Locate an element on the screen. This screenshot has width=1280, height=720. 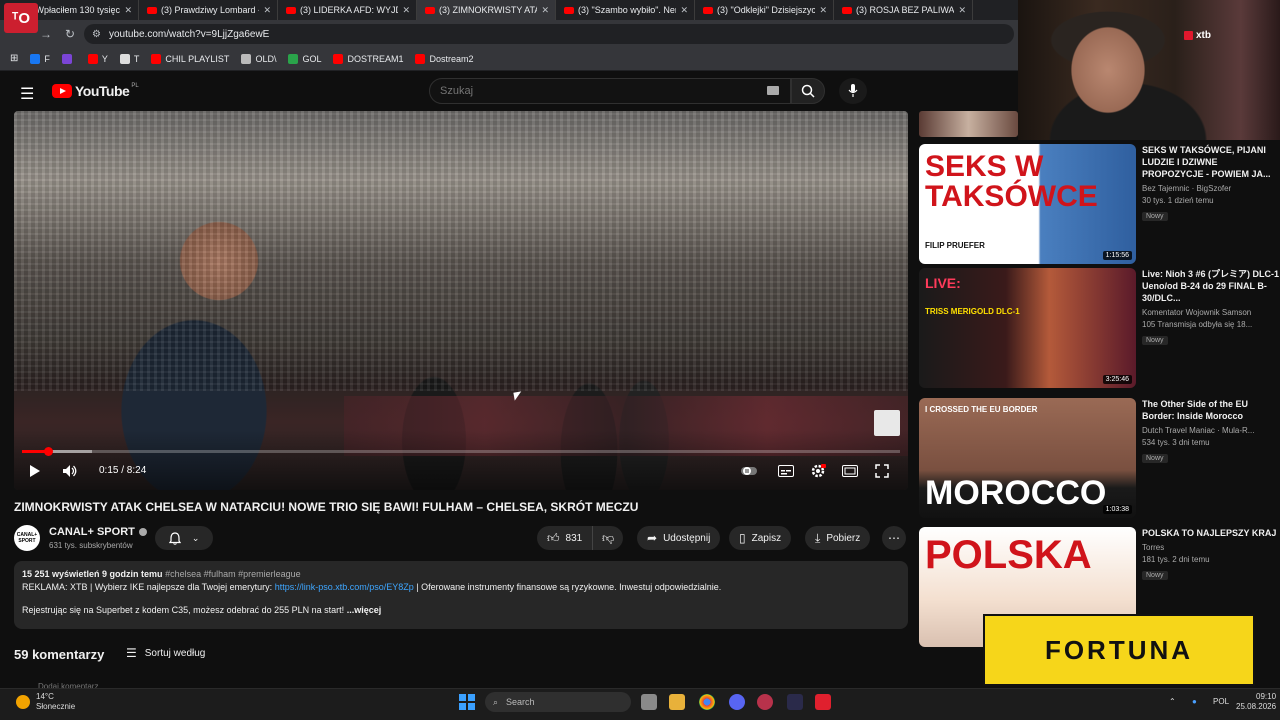
address-bar: ⚙ youtube.com/watch?v=9LjjZga6ewE is located at coordinates (549, 34).